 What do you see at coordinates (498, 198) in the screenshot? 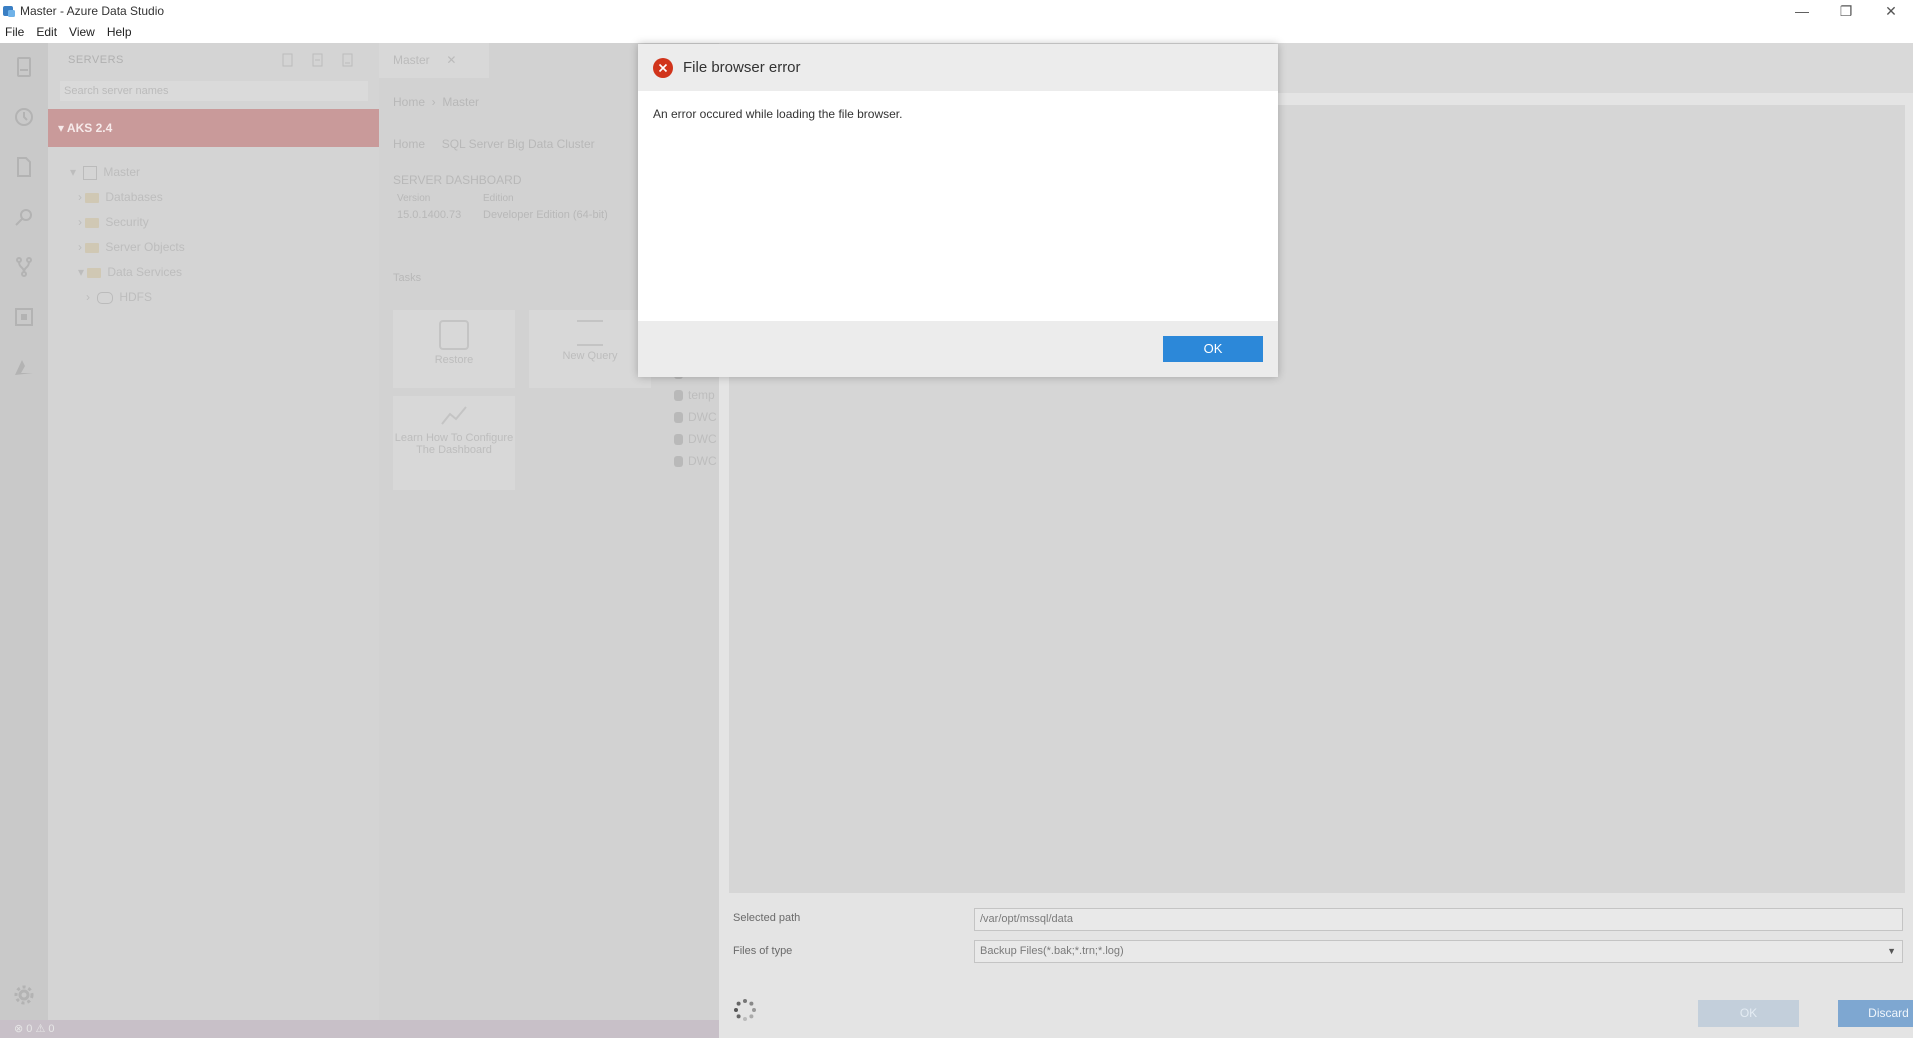
I see `edition-label: Edition` at bounding box center [498, 198].